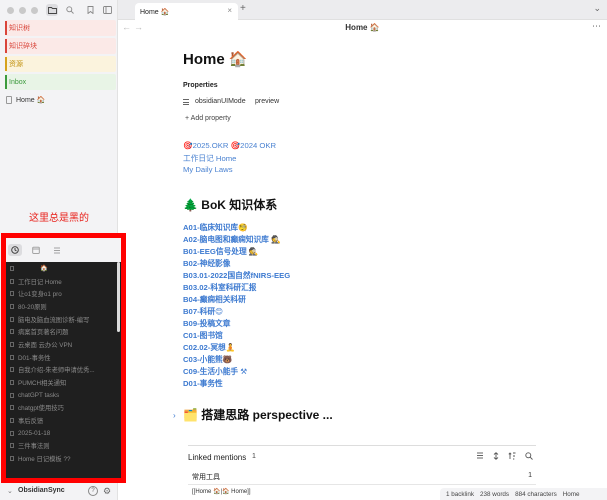  I want to click on recent-item-label: 脑电及脑血流图诊断-编写, so click(54, 320).